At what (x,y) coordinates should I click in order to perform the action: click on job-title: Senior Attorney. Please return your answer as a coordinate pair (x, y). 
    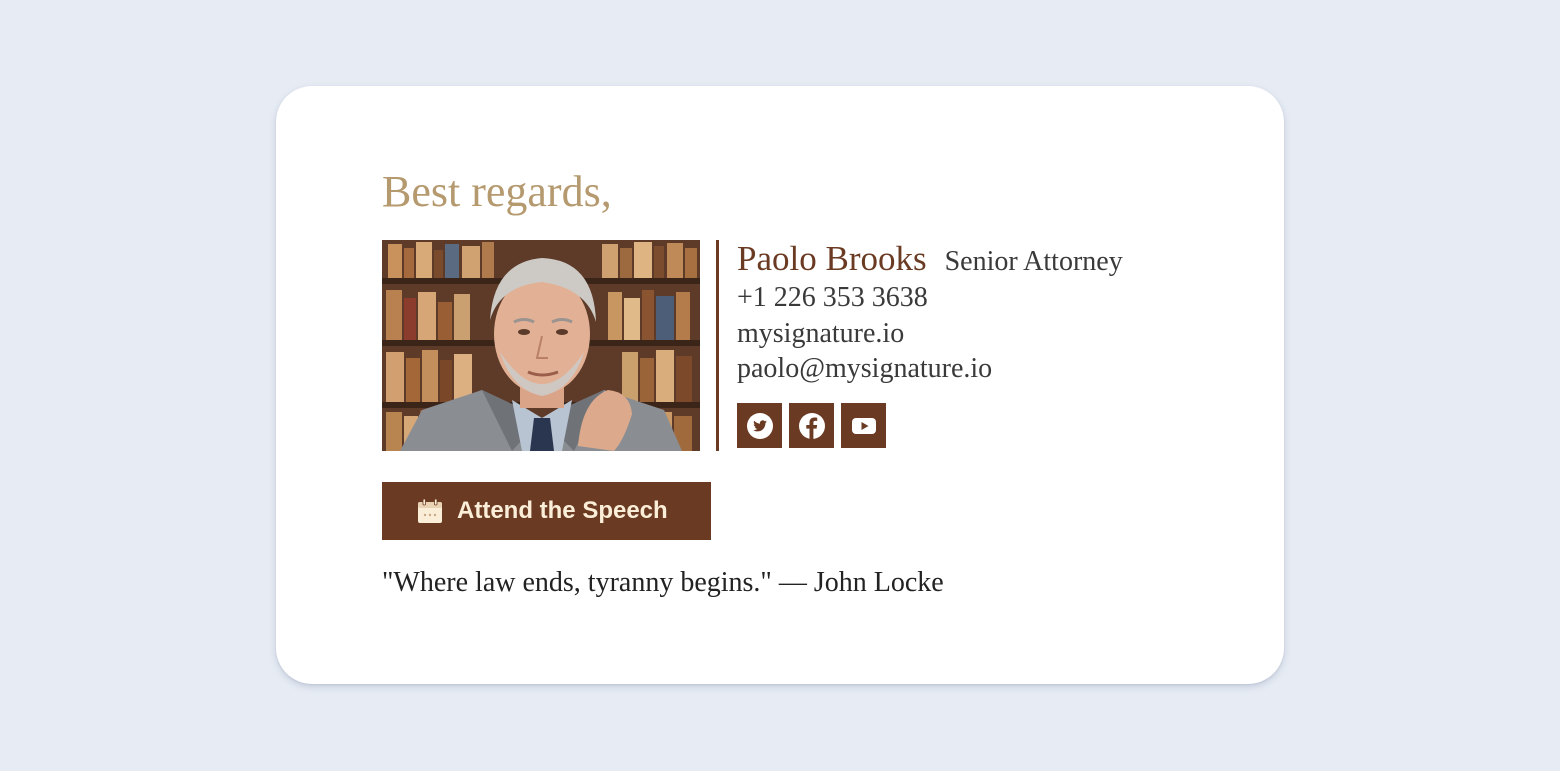
    Looking at the image, I should click on (1033, 261).